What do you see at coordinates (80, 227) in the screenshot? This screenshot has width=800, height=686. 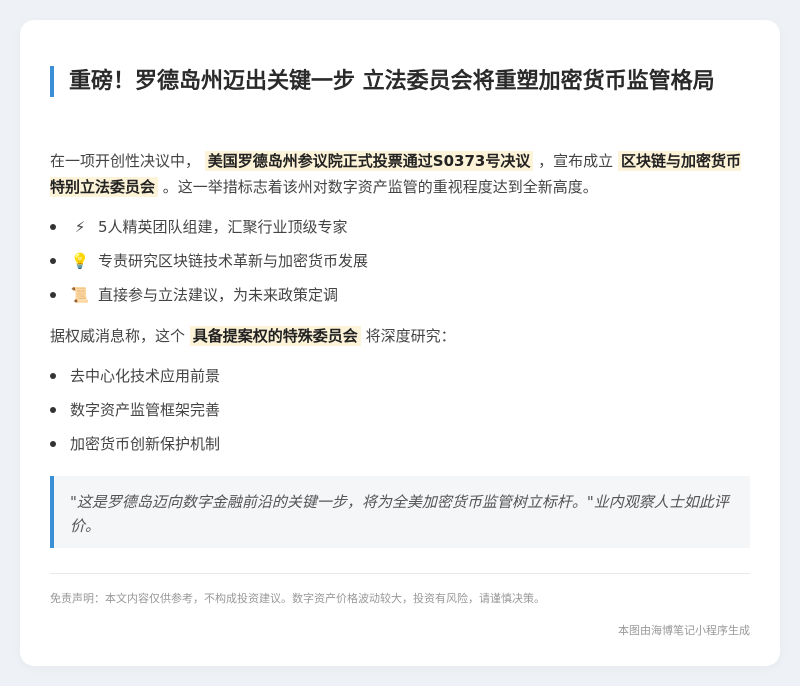 I see `lightning-icon: ⚡` at bounding box center [80, 227].